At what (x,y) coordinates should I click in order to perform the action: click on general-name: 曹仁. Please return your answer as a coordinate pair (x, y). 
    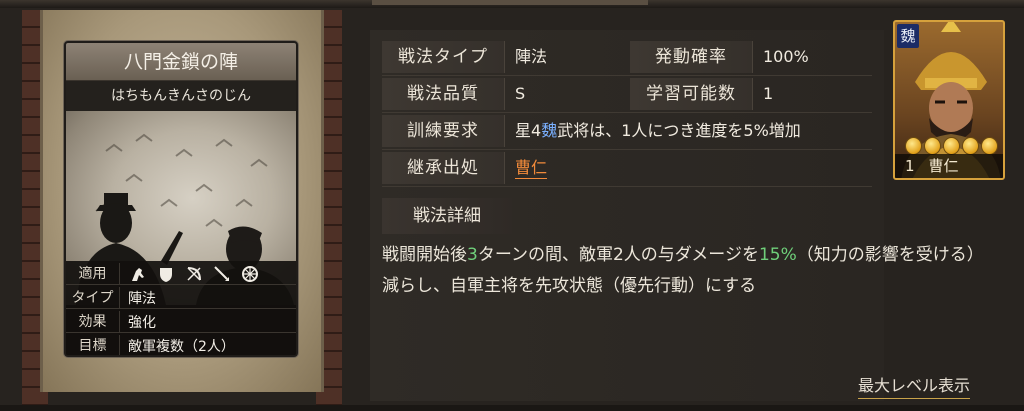
    Looking at the image, I should click on (943, 166).